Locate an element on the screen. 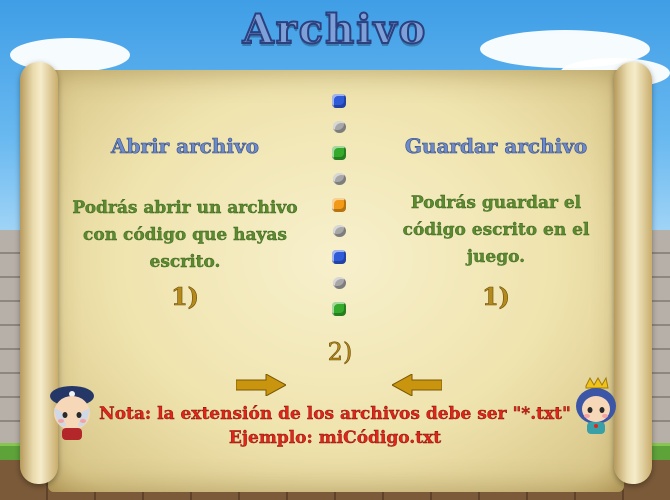  page-title: Archivo is located at coordinates (335, 29).